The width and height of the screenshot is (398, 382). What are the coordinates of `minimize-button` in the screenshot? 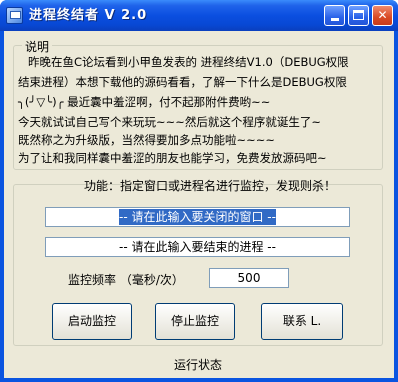 It's located at (334, 15).